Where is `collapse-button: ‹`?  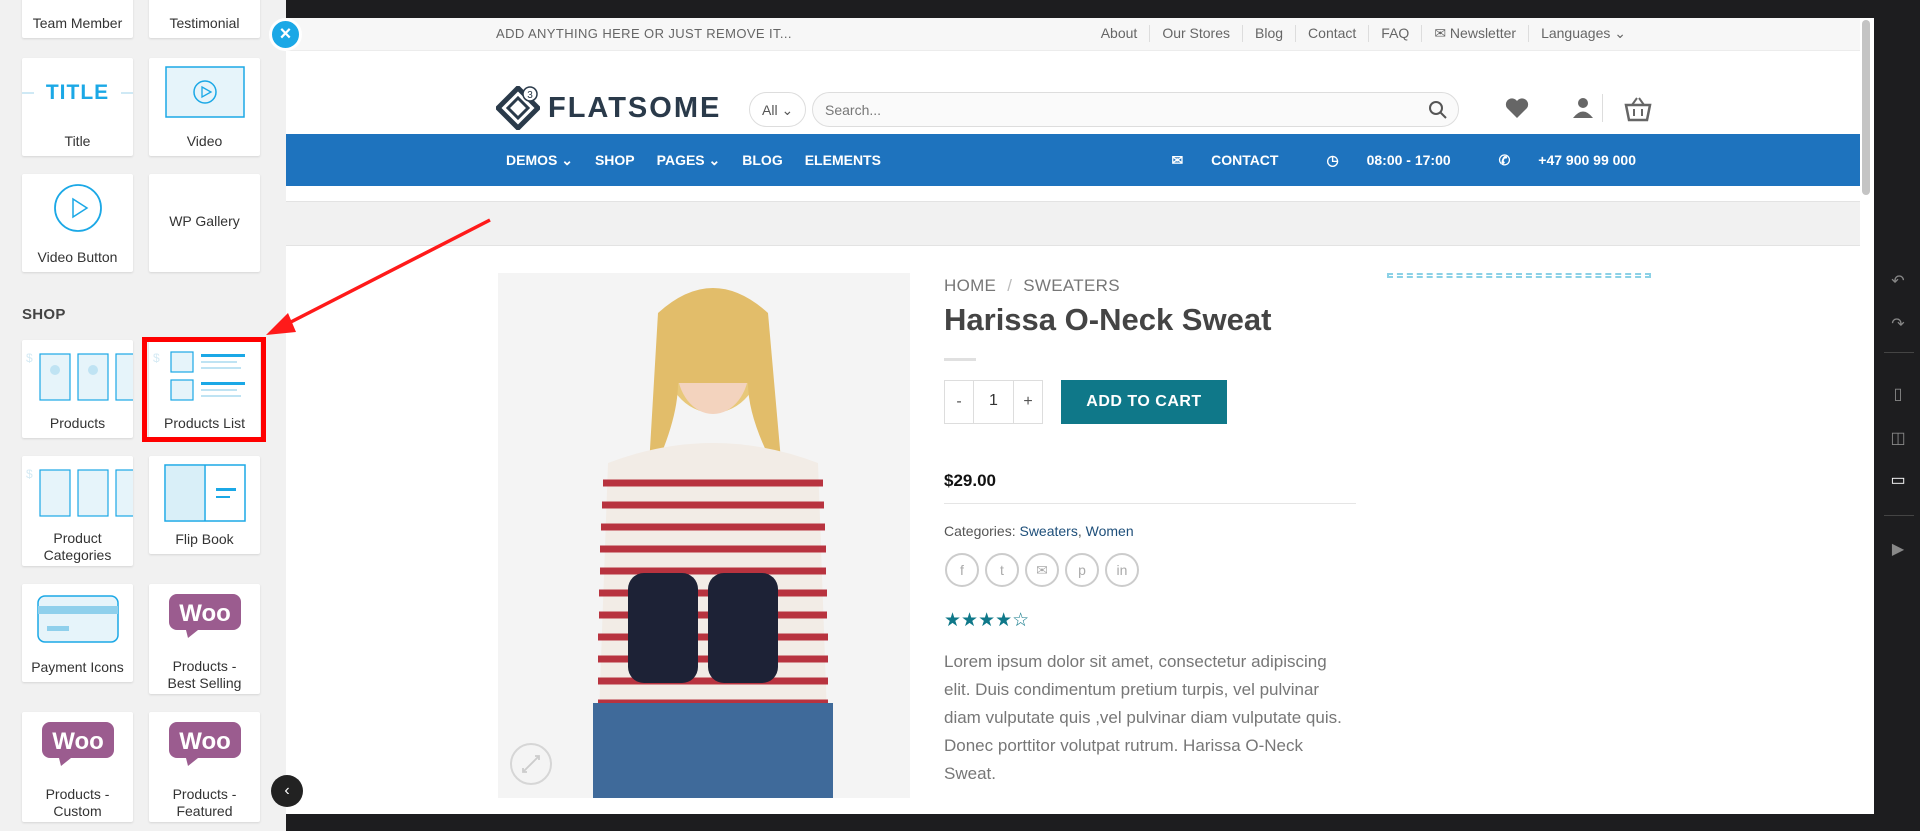
collapse-button: ‹ is located at coordinates (287, 791).